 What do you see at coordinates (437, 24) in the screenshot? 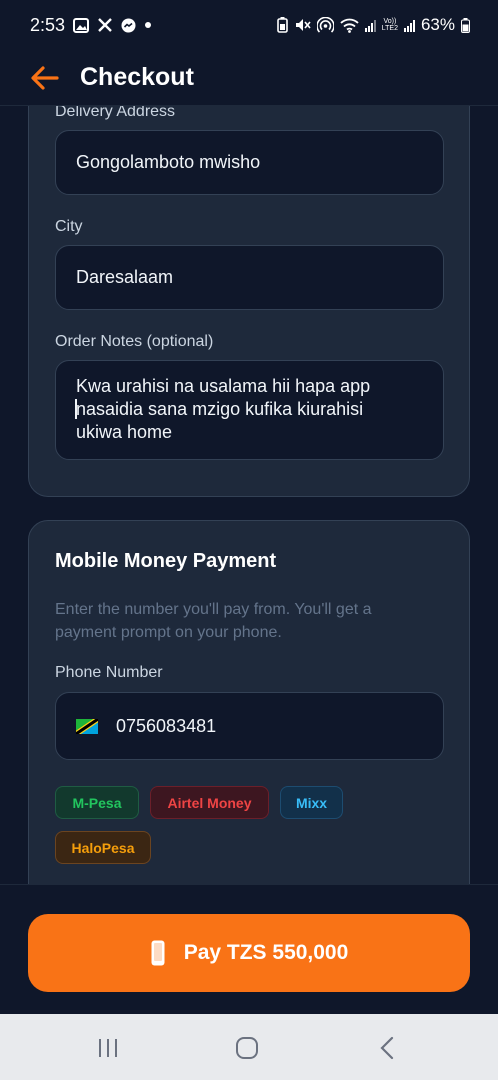
I see `battery-percent: 63%` at bounding box center [437, 24].